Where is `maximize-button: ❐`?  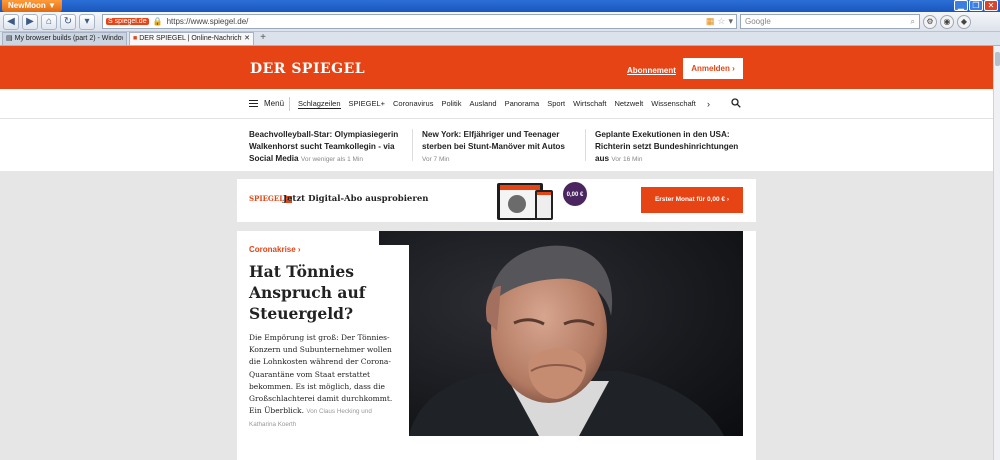
maximize-button: ❐ is located at coordinates (976, 5).